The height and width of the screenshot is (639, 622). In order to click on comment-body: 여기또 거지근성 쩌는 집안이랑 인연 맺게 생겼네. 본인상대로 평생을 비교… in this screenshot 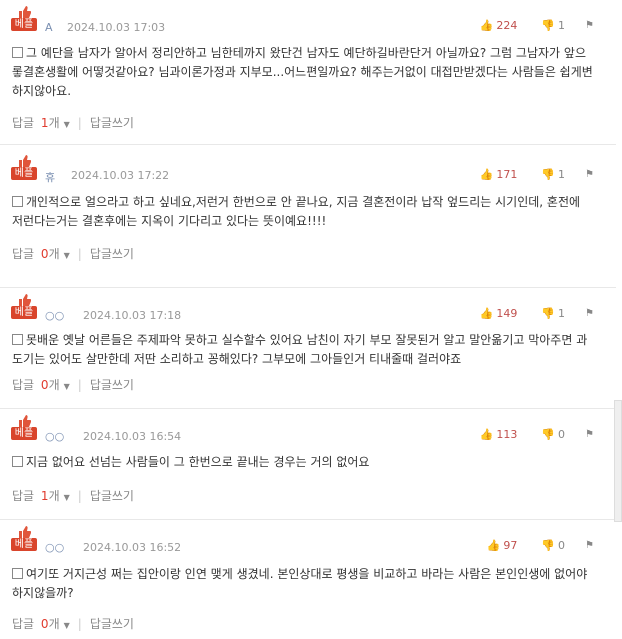, I will do `click(300, 583)`.